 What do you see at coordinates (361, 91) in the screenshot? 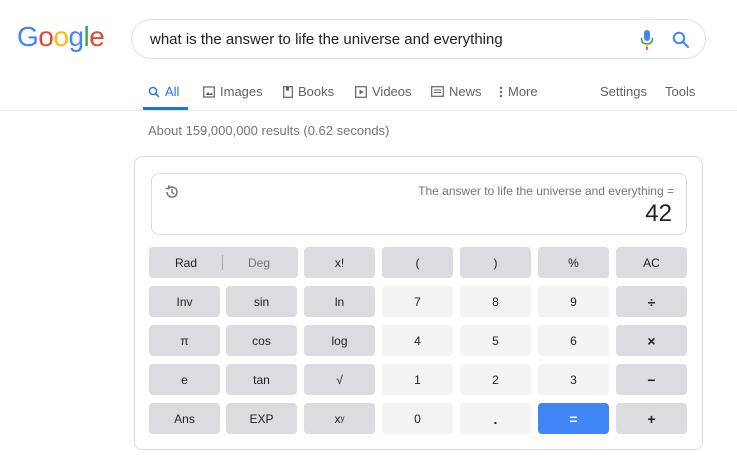
I see `play-icon` at bounding box center [361, 91].